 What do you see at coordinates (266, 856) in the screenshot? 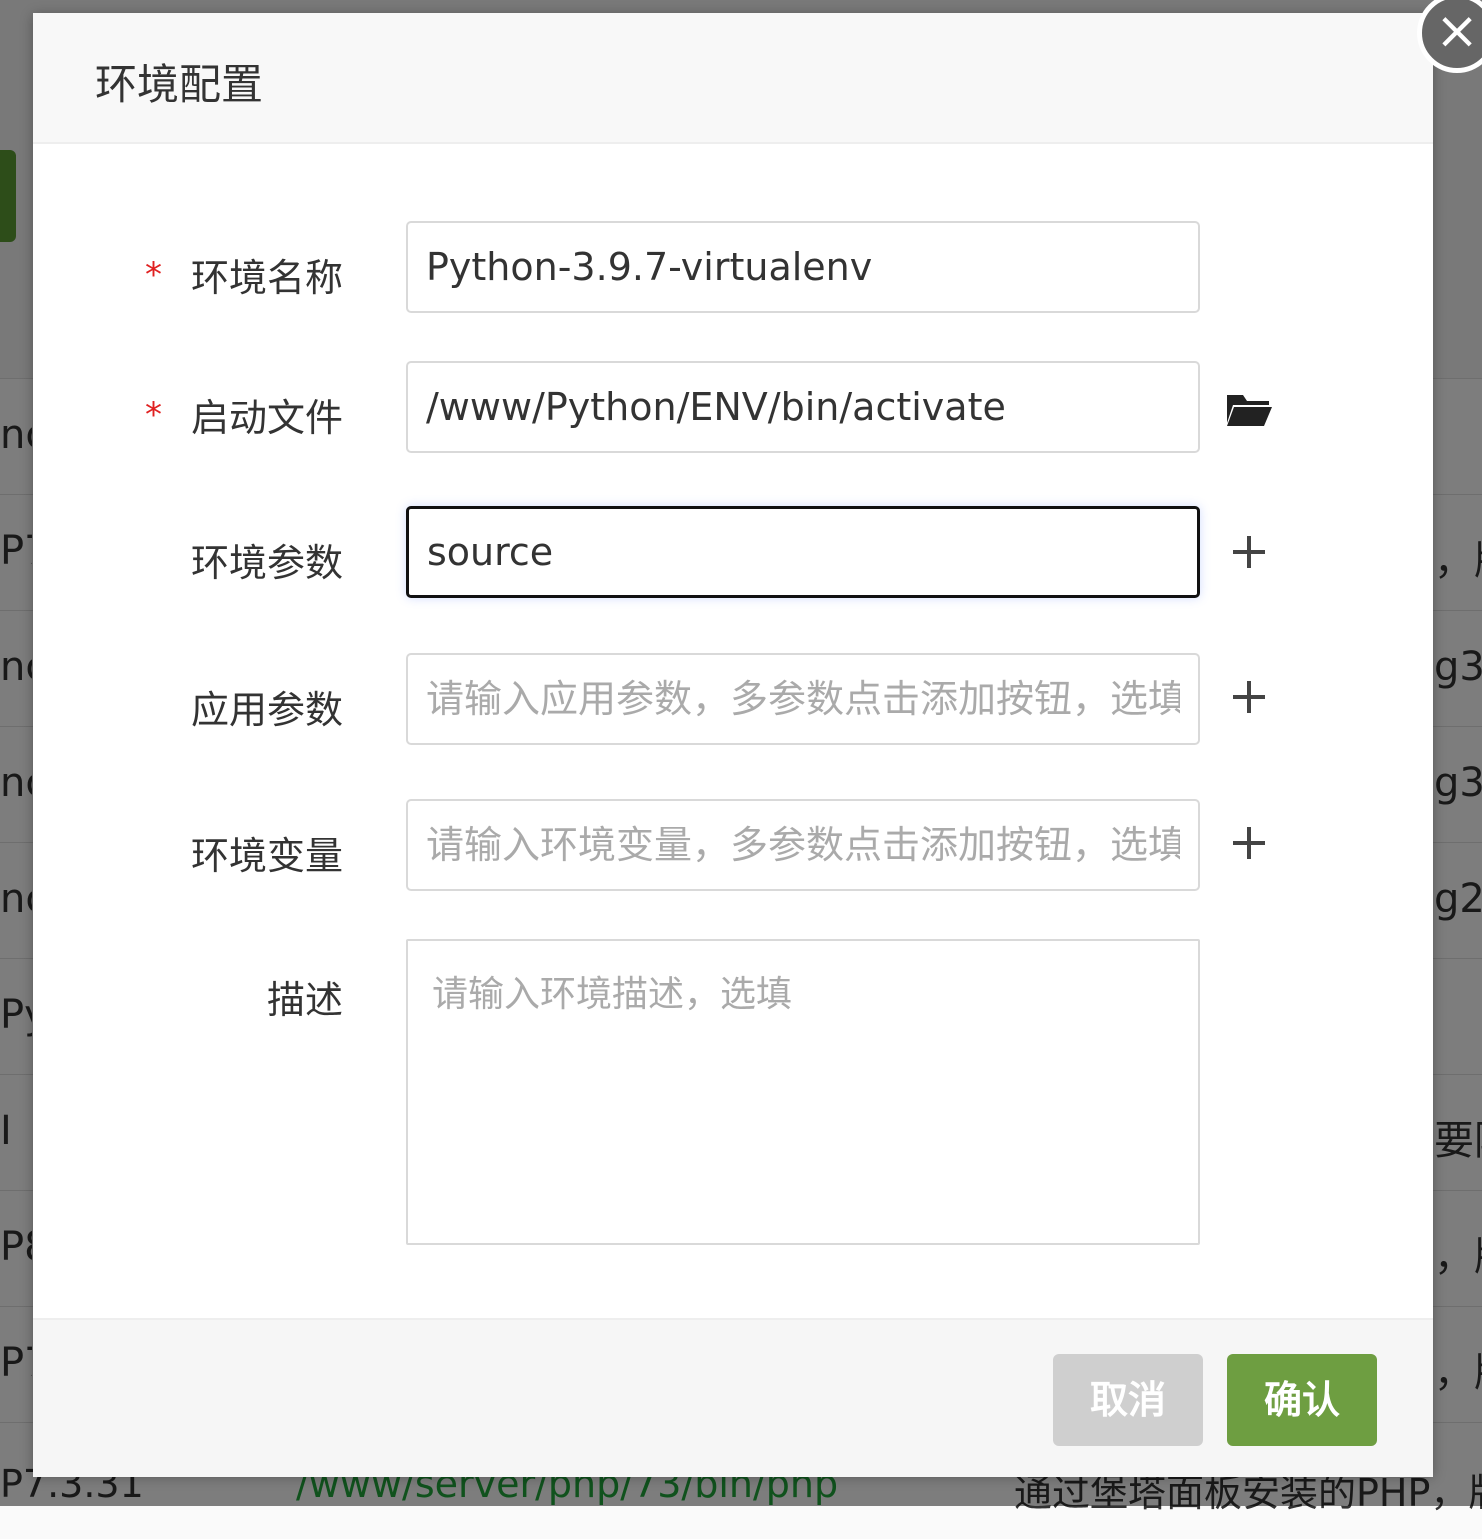
I see `env-vars-label: 环境变量` at bounding box center [266, 856].